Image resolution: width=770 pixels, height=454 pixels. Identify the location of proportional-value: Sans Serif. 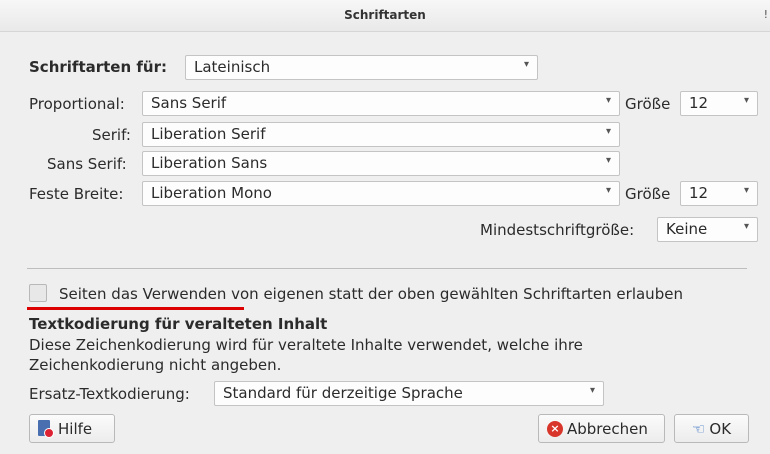
(189, 103).